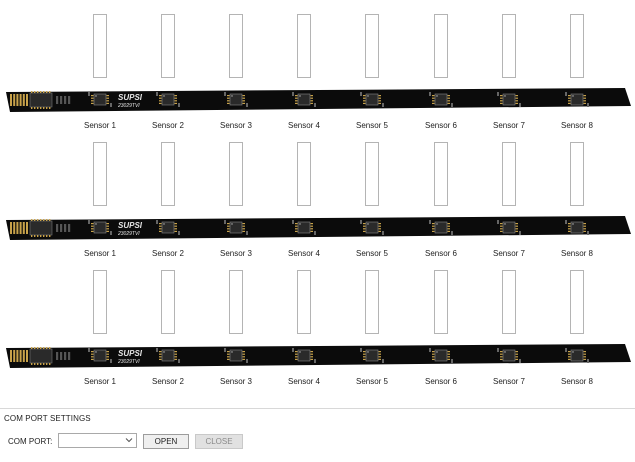  I want to click on com-port-label: COM PORT:, so click(30, 441).